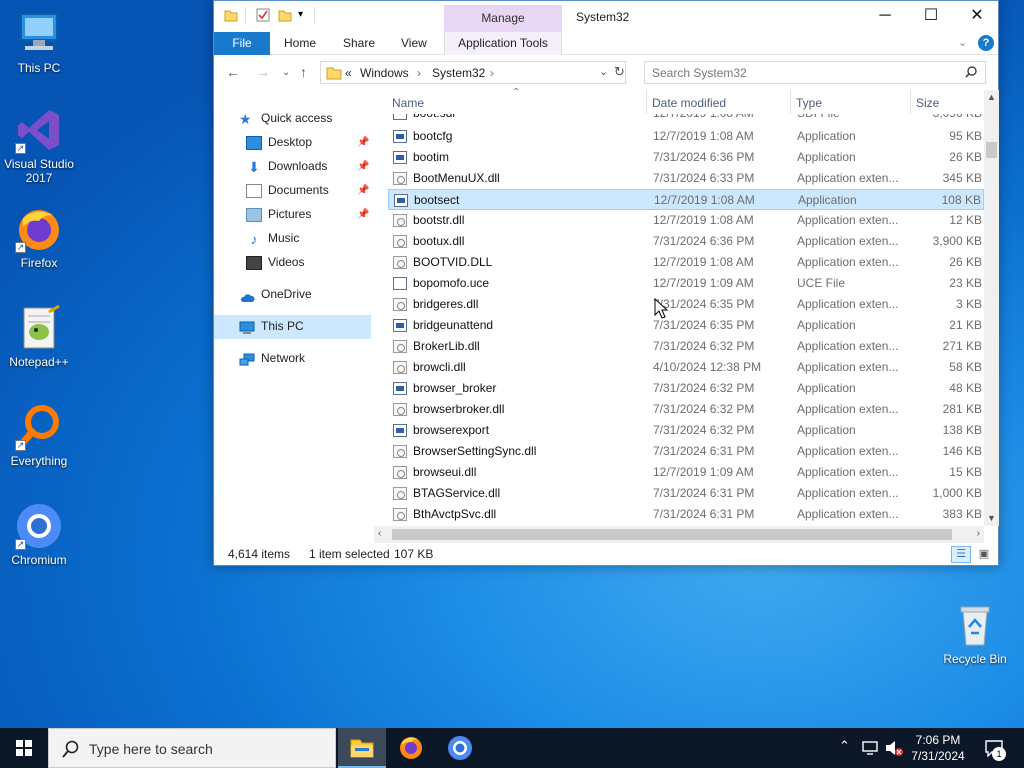  I want to click on maximize-button: ☐, so click(931, 16).